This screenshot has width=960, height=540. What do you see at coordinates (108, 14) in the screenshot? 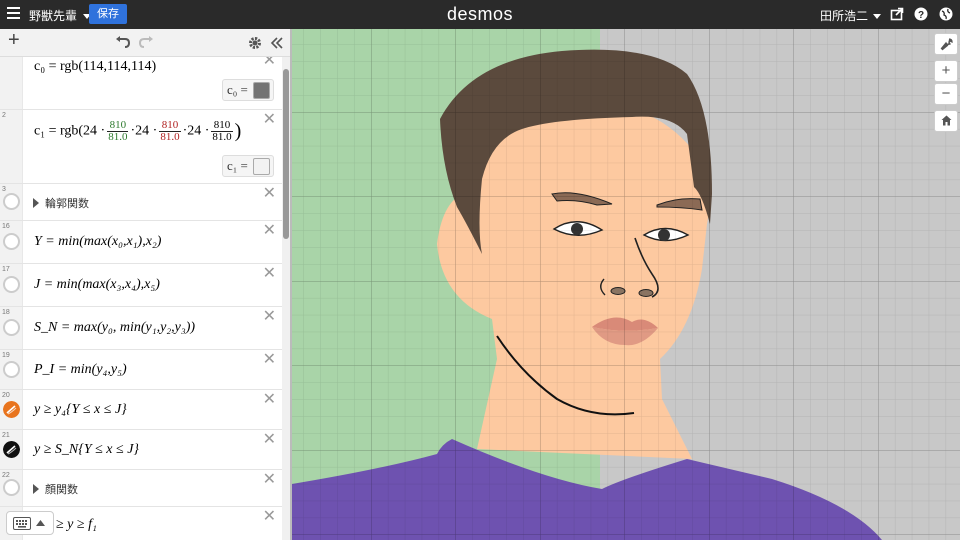
I see `save-button: 保存` at bounding box center [108, 14].